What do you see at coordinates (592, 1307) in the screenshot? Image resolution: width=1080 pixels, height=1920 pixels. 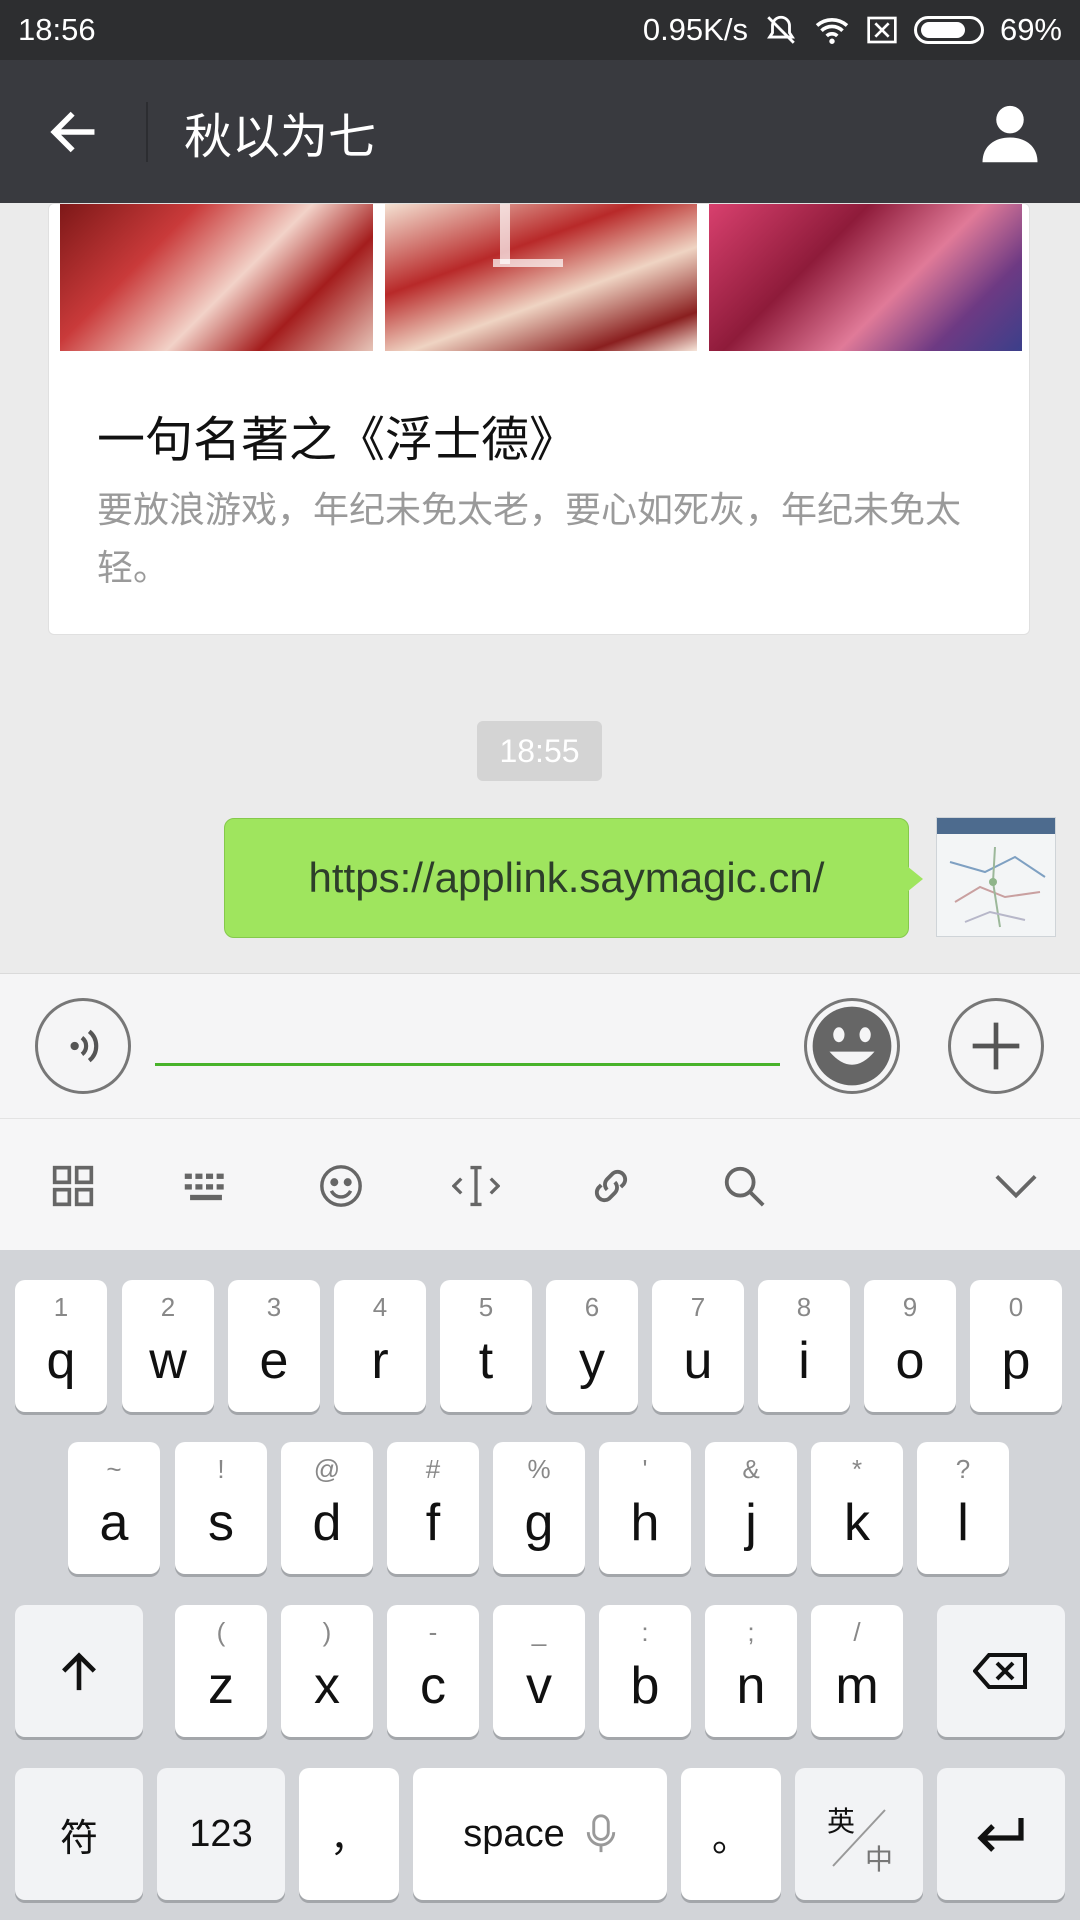 I see `key-alt-label: 6` at bounding box center [592, 1307].